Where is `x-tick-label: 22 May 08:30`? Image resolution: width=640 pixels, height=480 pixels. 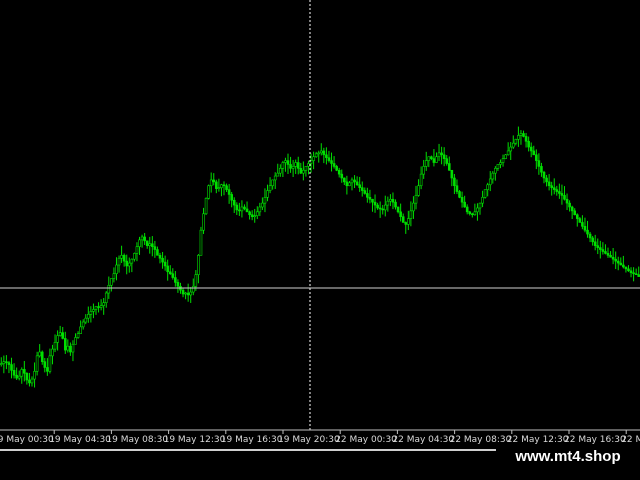
x-tick-label: 22 May 08:30 is located at coordinates (481, 440).